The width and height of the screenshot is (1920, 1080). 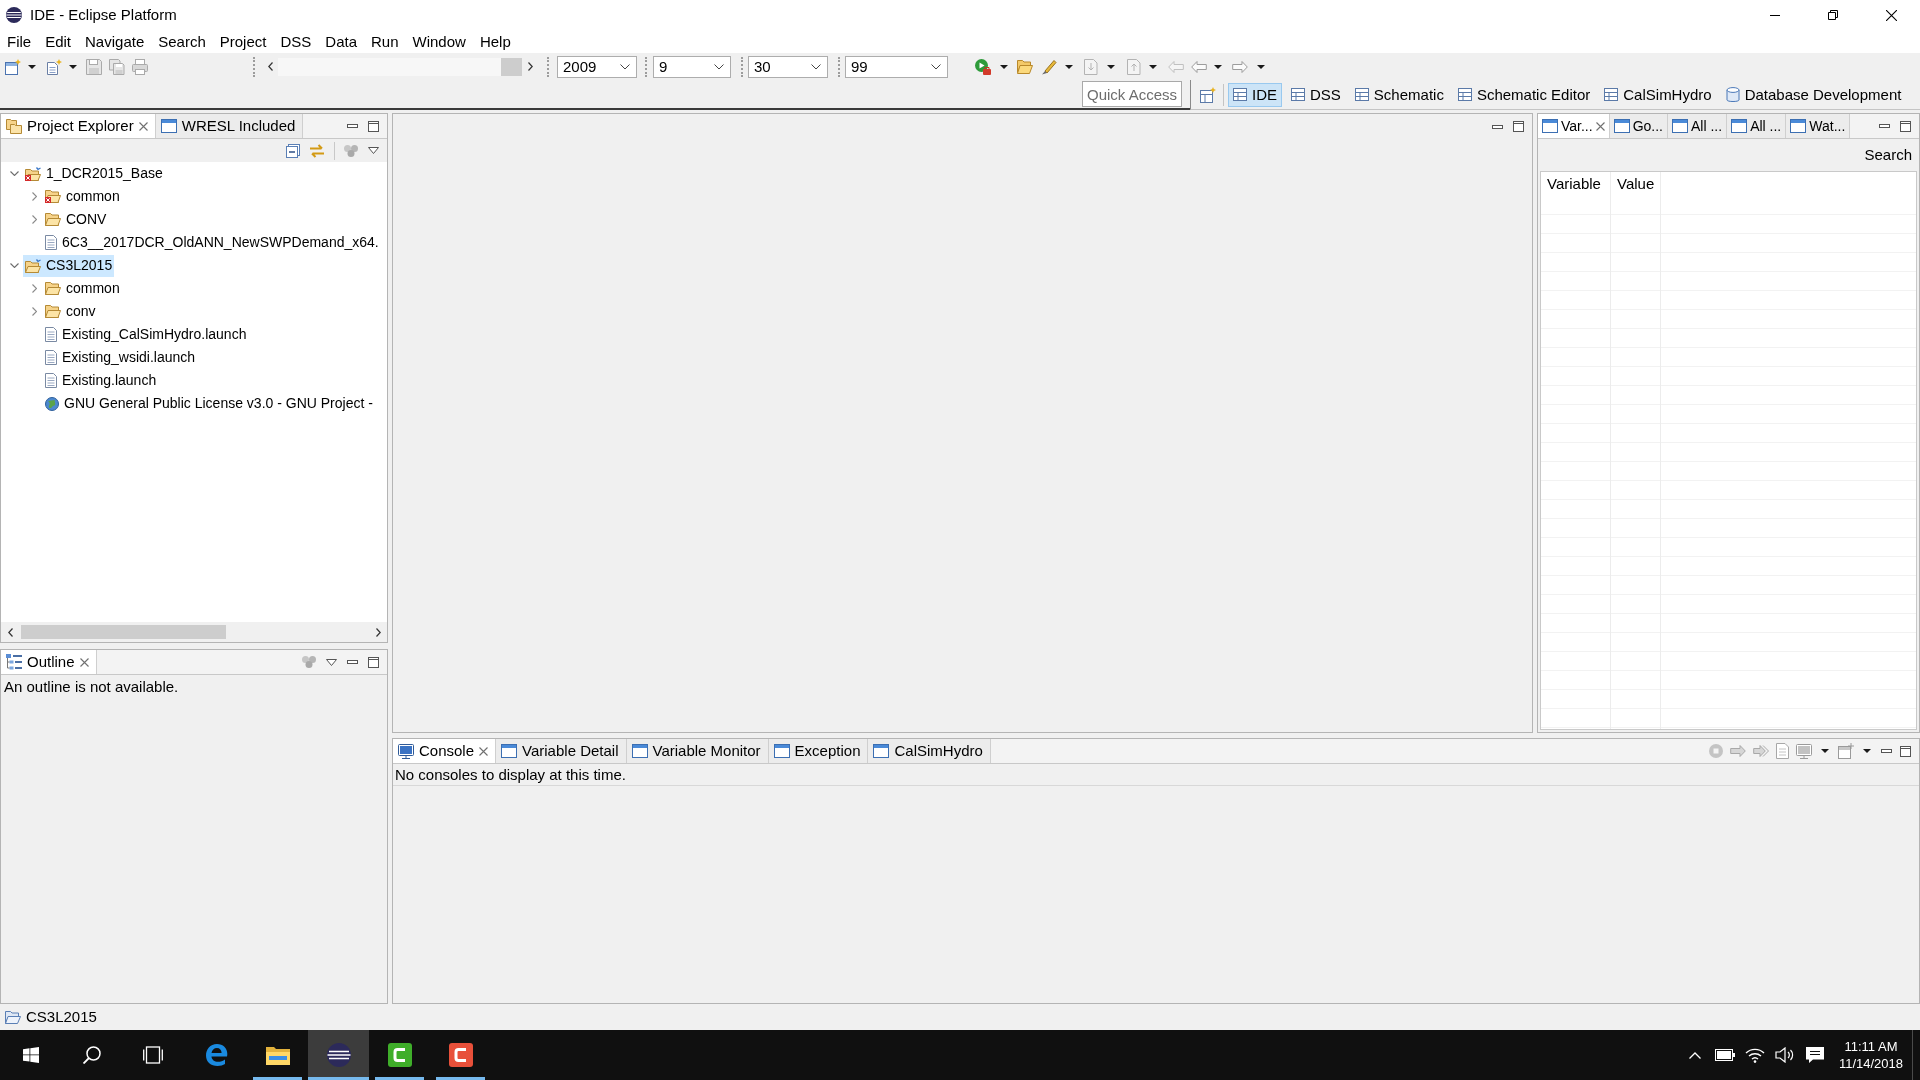 I want to click on menu-item: Help, so click(x=495, y=41).